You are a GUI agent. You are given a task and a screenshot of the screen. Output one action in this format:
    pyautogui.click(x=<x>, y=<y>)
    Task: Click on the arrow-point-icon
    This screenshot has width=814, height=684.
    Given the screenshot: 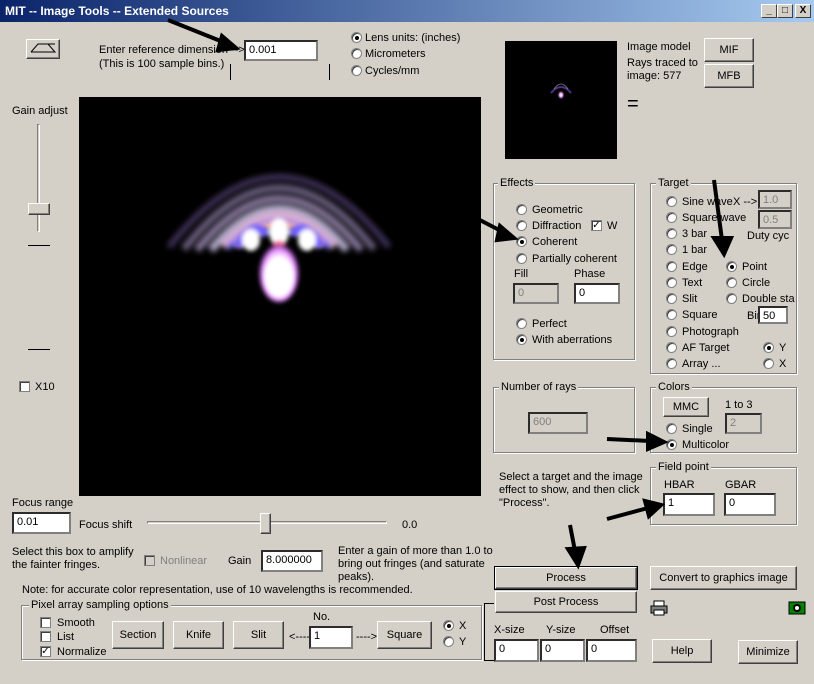 What is the action you would take?
    pyautogui.click(x=718, y=210)
    